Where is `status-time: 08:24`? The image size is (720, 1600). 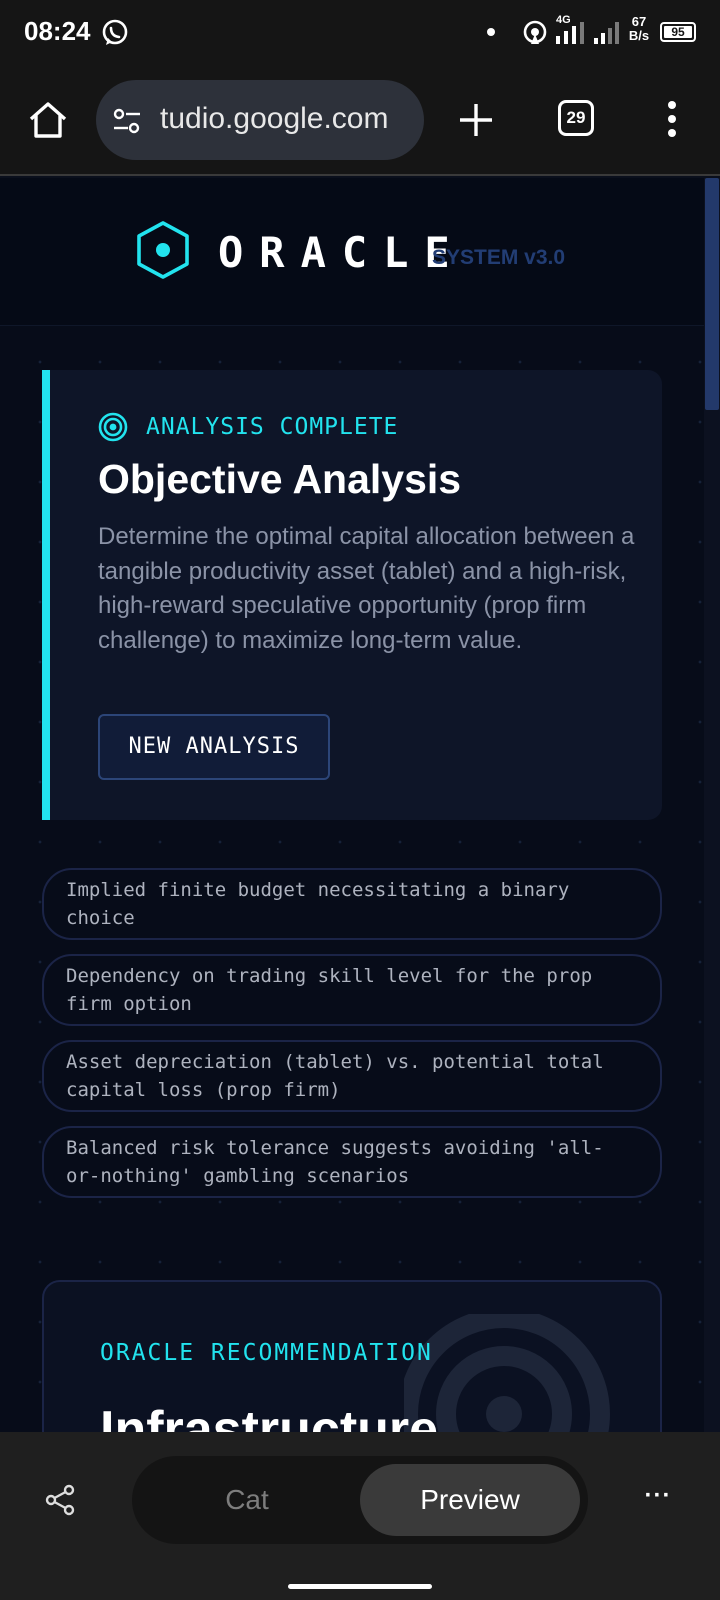 status-time: 08:24 is located at coordinates (57, 31).